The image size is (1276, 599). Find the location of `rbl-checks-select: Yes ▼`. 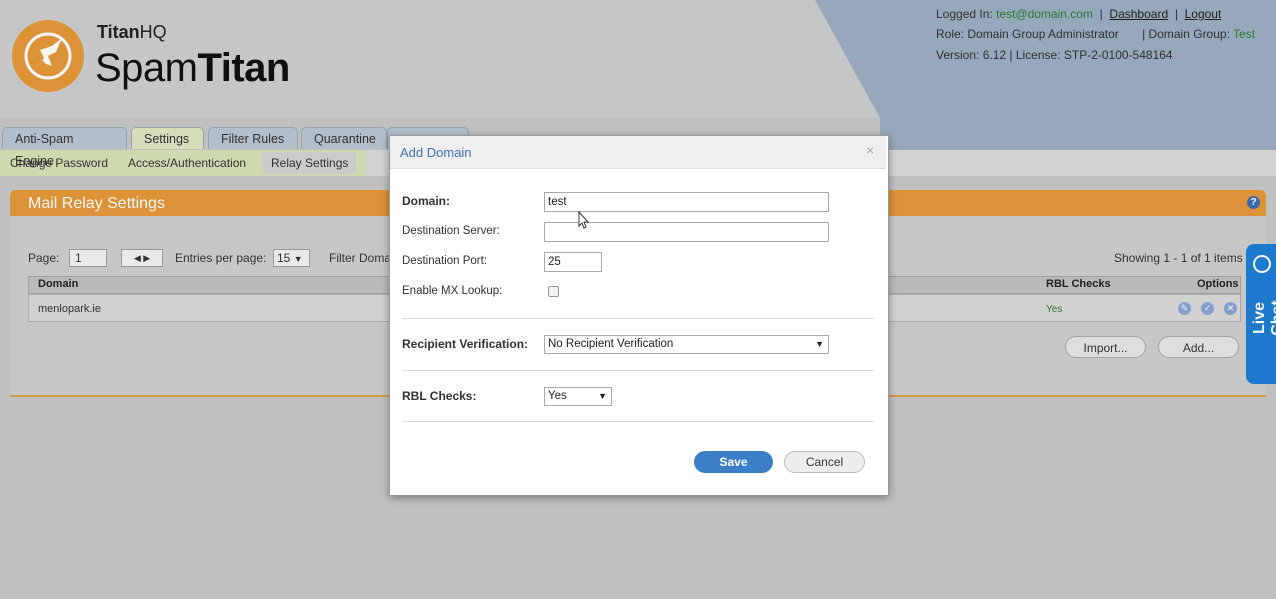

rbl-checks-select: Yes ▼ is located at coordinates (578, 396).